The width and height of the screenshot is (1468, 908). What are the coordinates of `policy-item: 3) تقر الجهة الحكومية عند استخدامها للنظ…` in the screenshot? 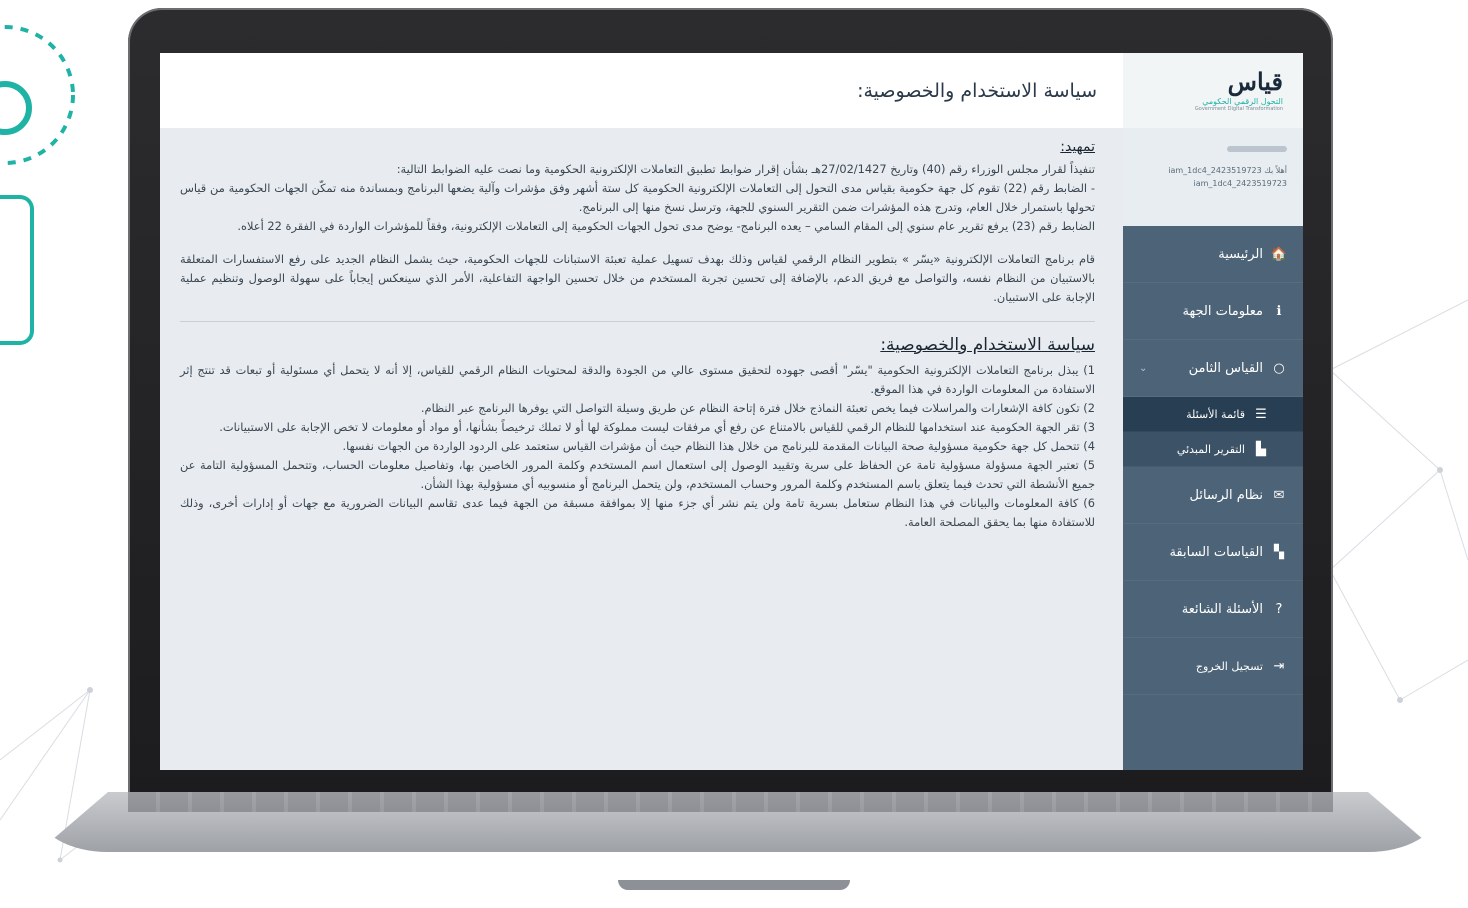 It's located at (657, 427).